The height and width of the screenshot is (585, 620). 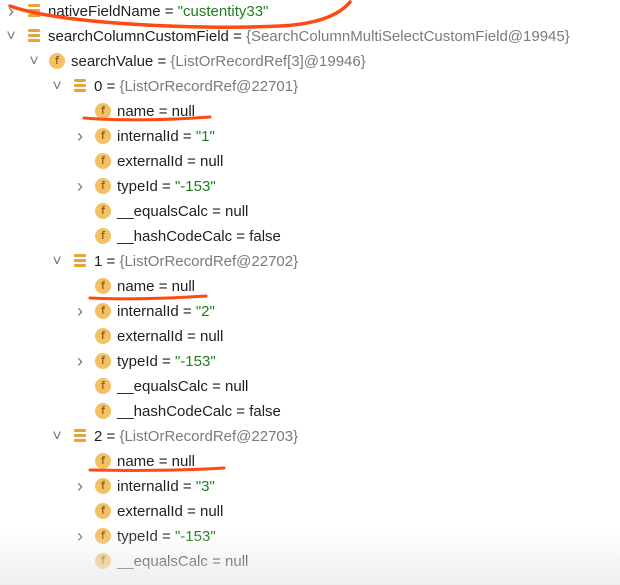 What do you see at coordinates (310, 261) in the screenshot?
I see `tree-row: ˅ 1 = {ListOrRecordRef@22702}` at bounding box center [310, 261].